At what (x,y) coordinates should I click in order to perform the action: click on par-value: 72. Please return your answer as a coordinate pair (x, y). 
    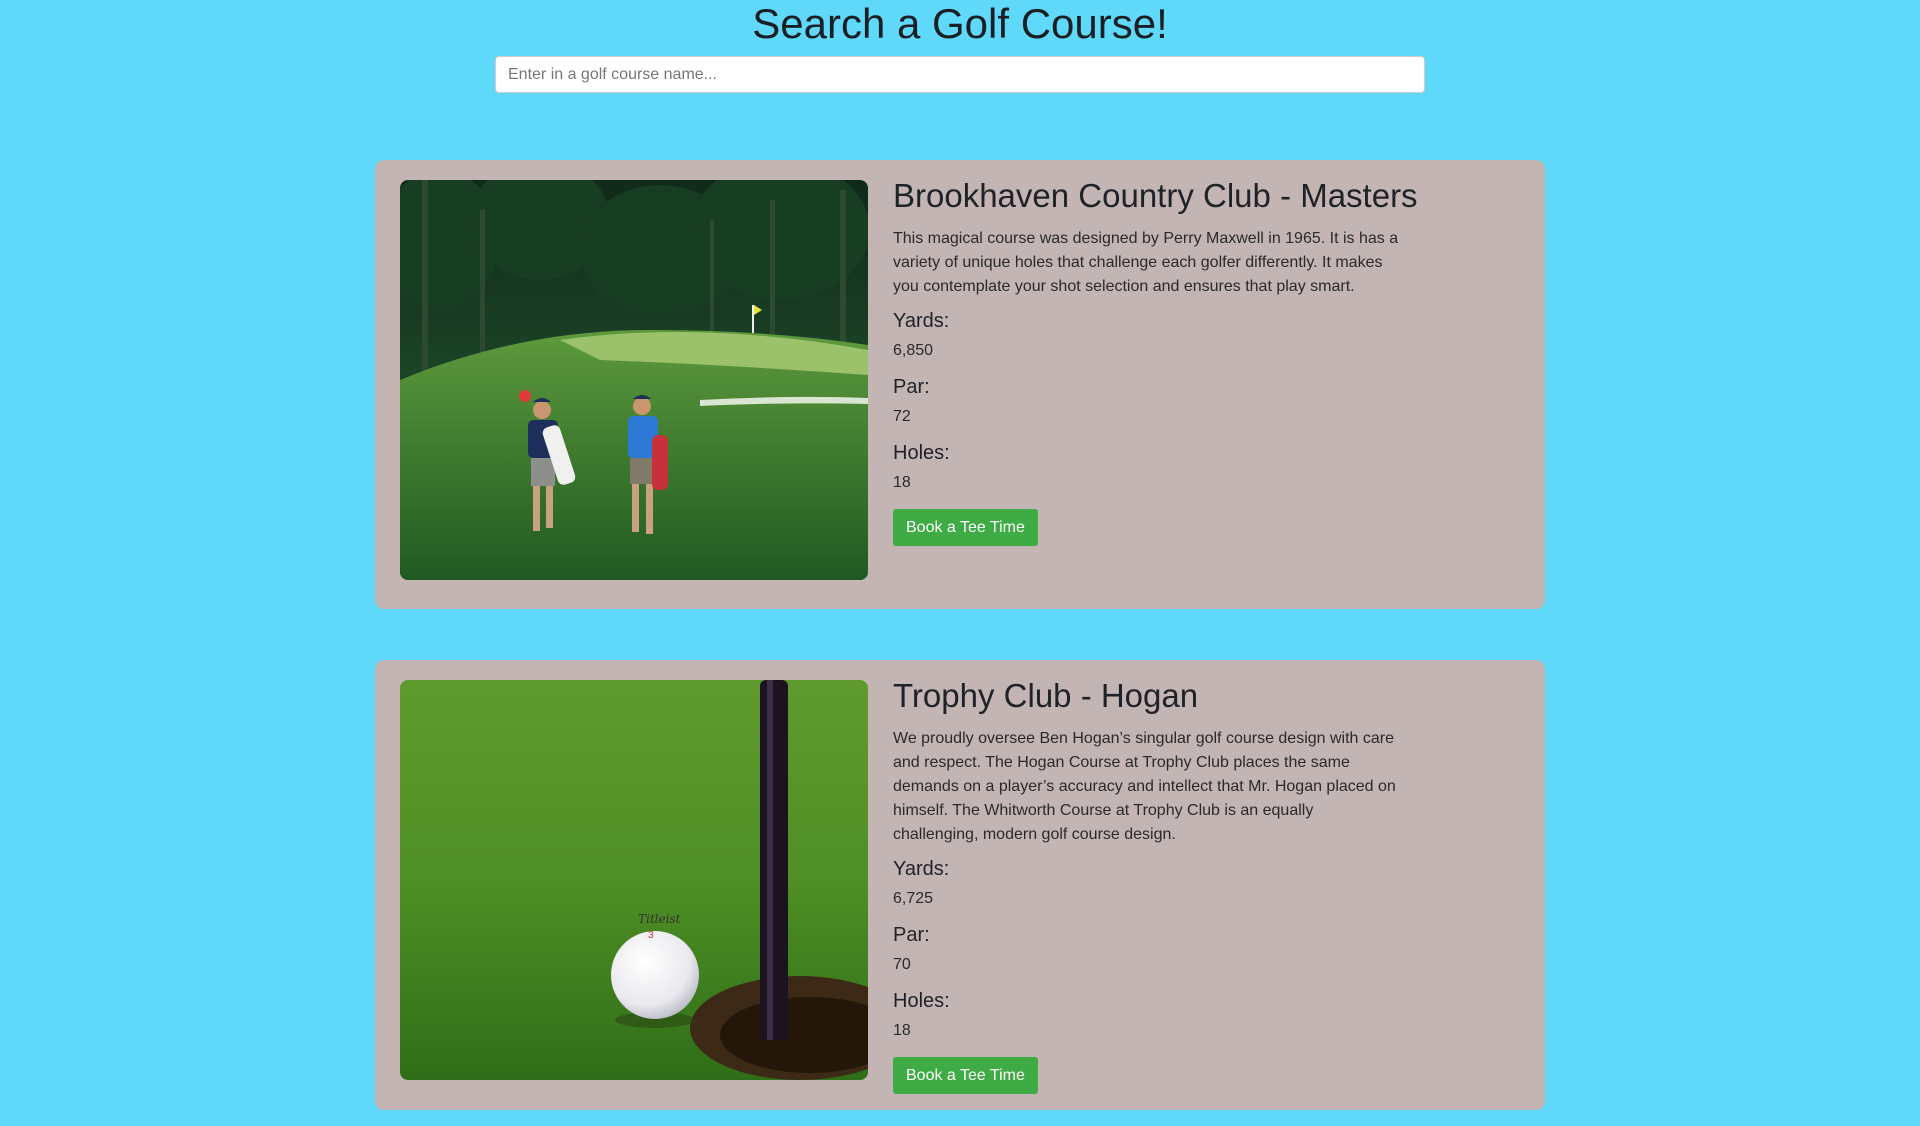
    Looking at the image, I should click on (902, 416).